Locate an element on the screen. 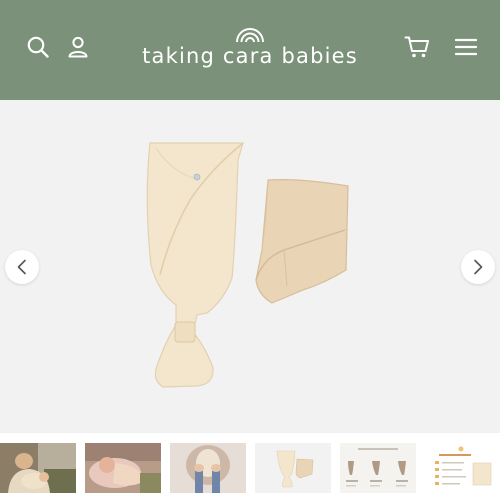 The image size is (500, 500). swaddle-band is located at coordinates (302, 241).